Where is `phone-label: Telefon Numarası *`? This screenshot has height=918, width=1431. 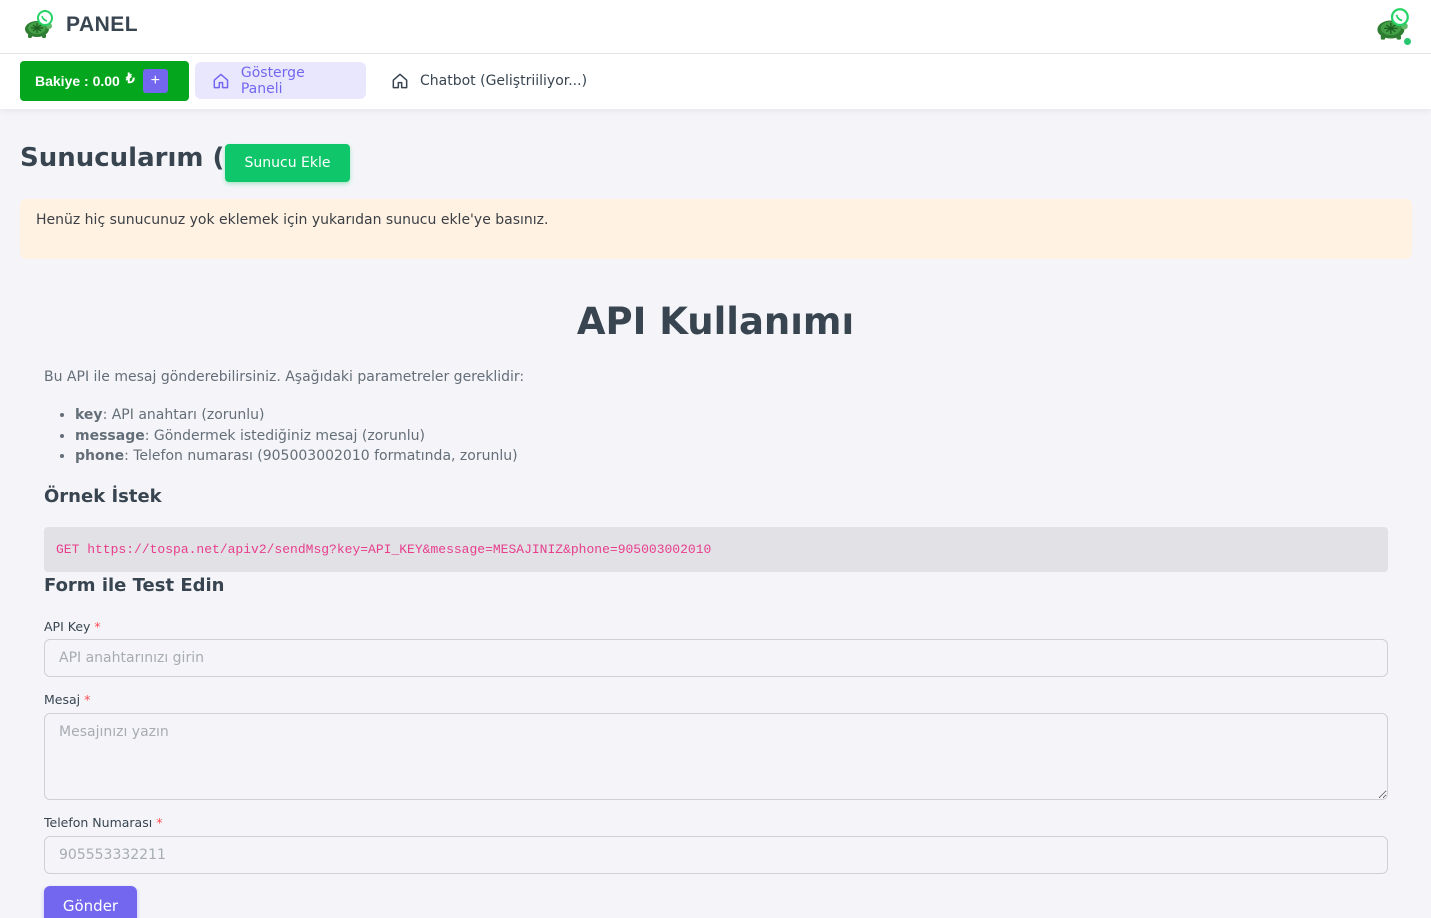
phone-label: Telefon Numarası * is located at coordinates (103, 822).